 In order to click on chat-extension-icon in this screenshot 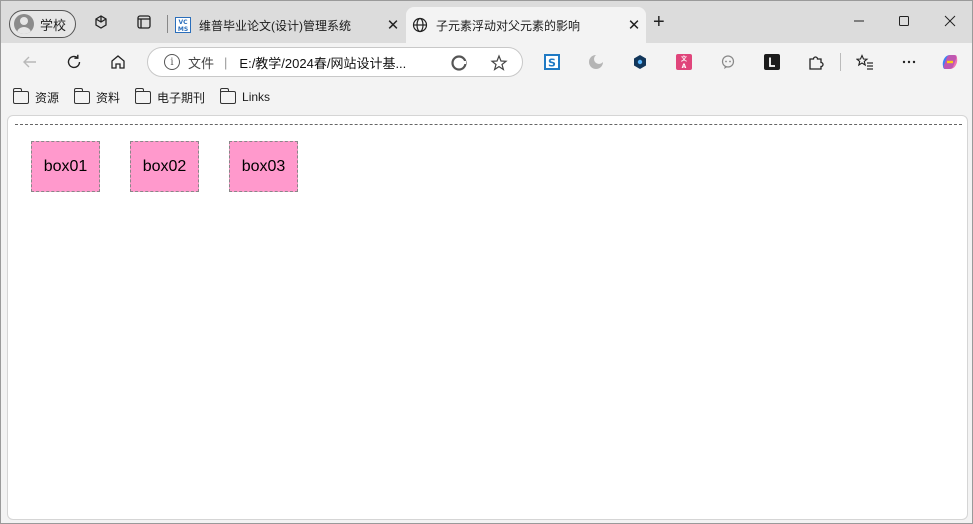, I will do `click(728, 62)`.